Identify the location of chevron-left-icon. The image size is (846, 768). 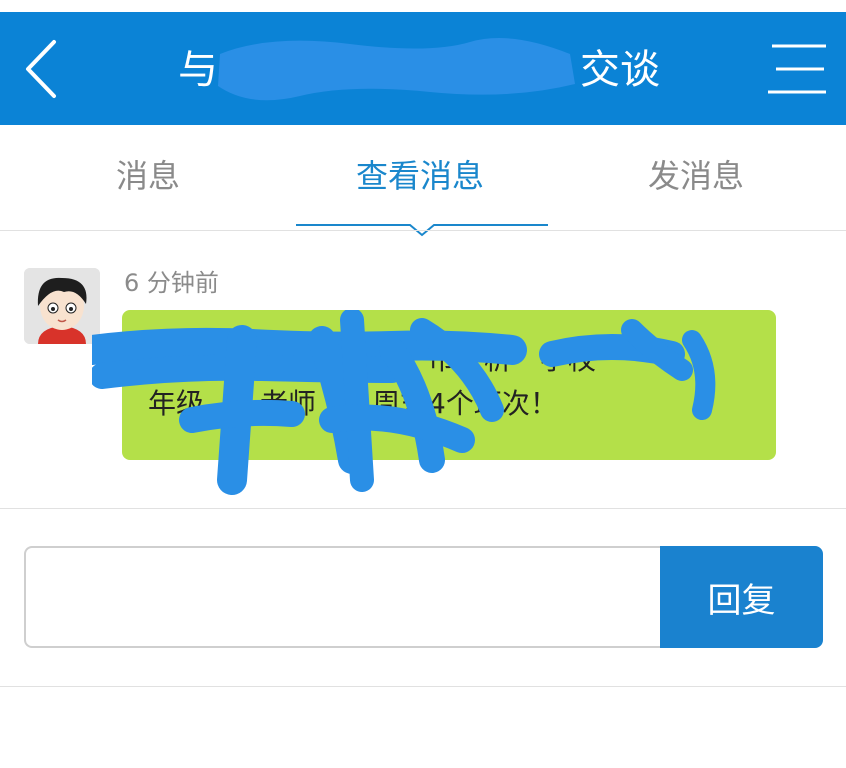
(41, 69).